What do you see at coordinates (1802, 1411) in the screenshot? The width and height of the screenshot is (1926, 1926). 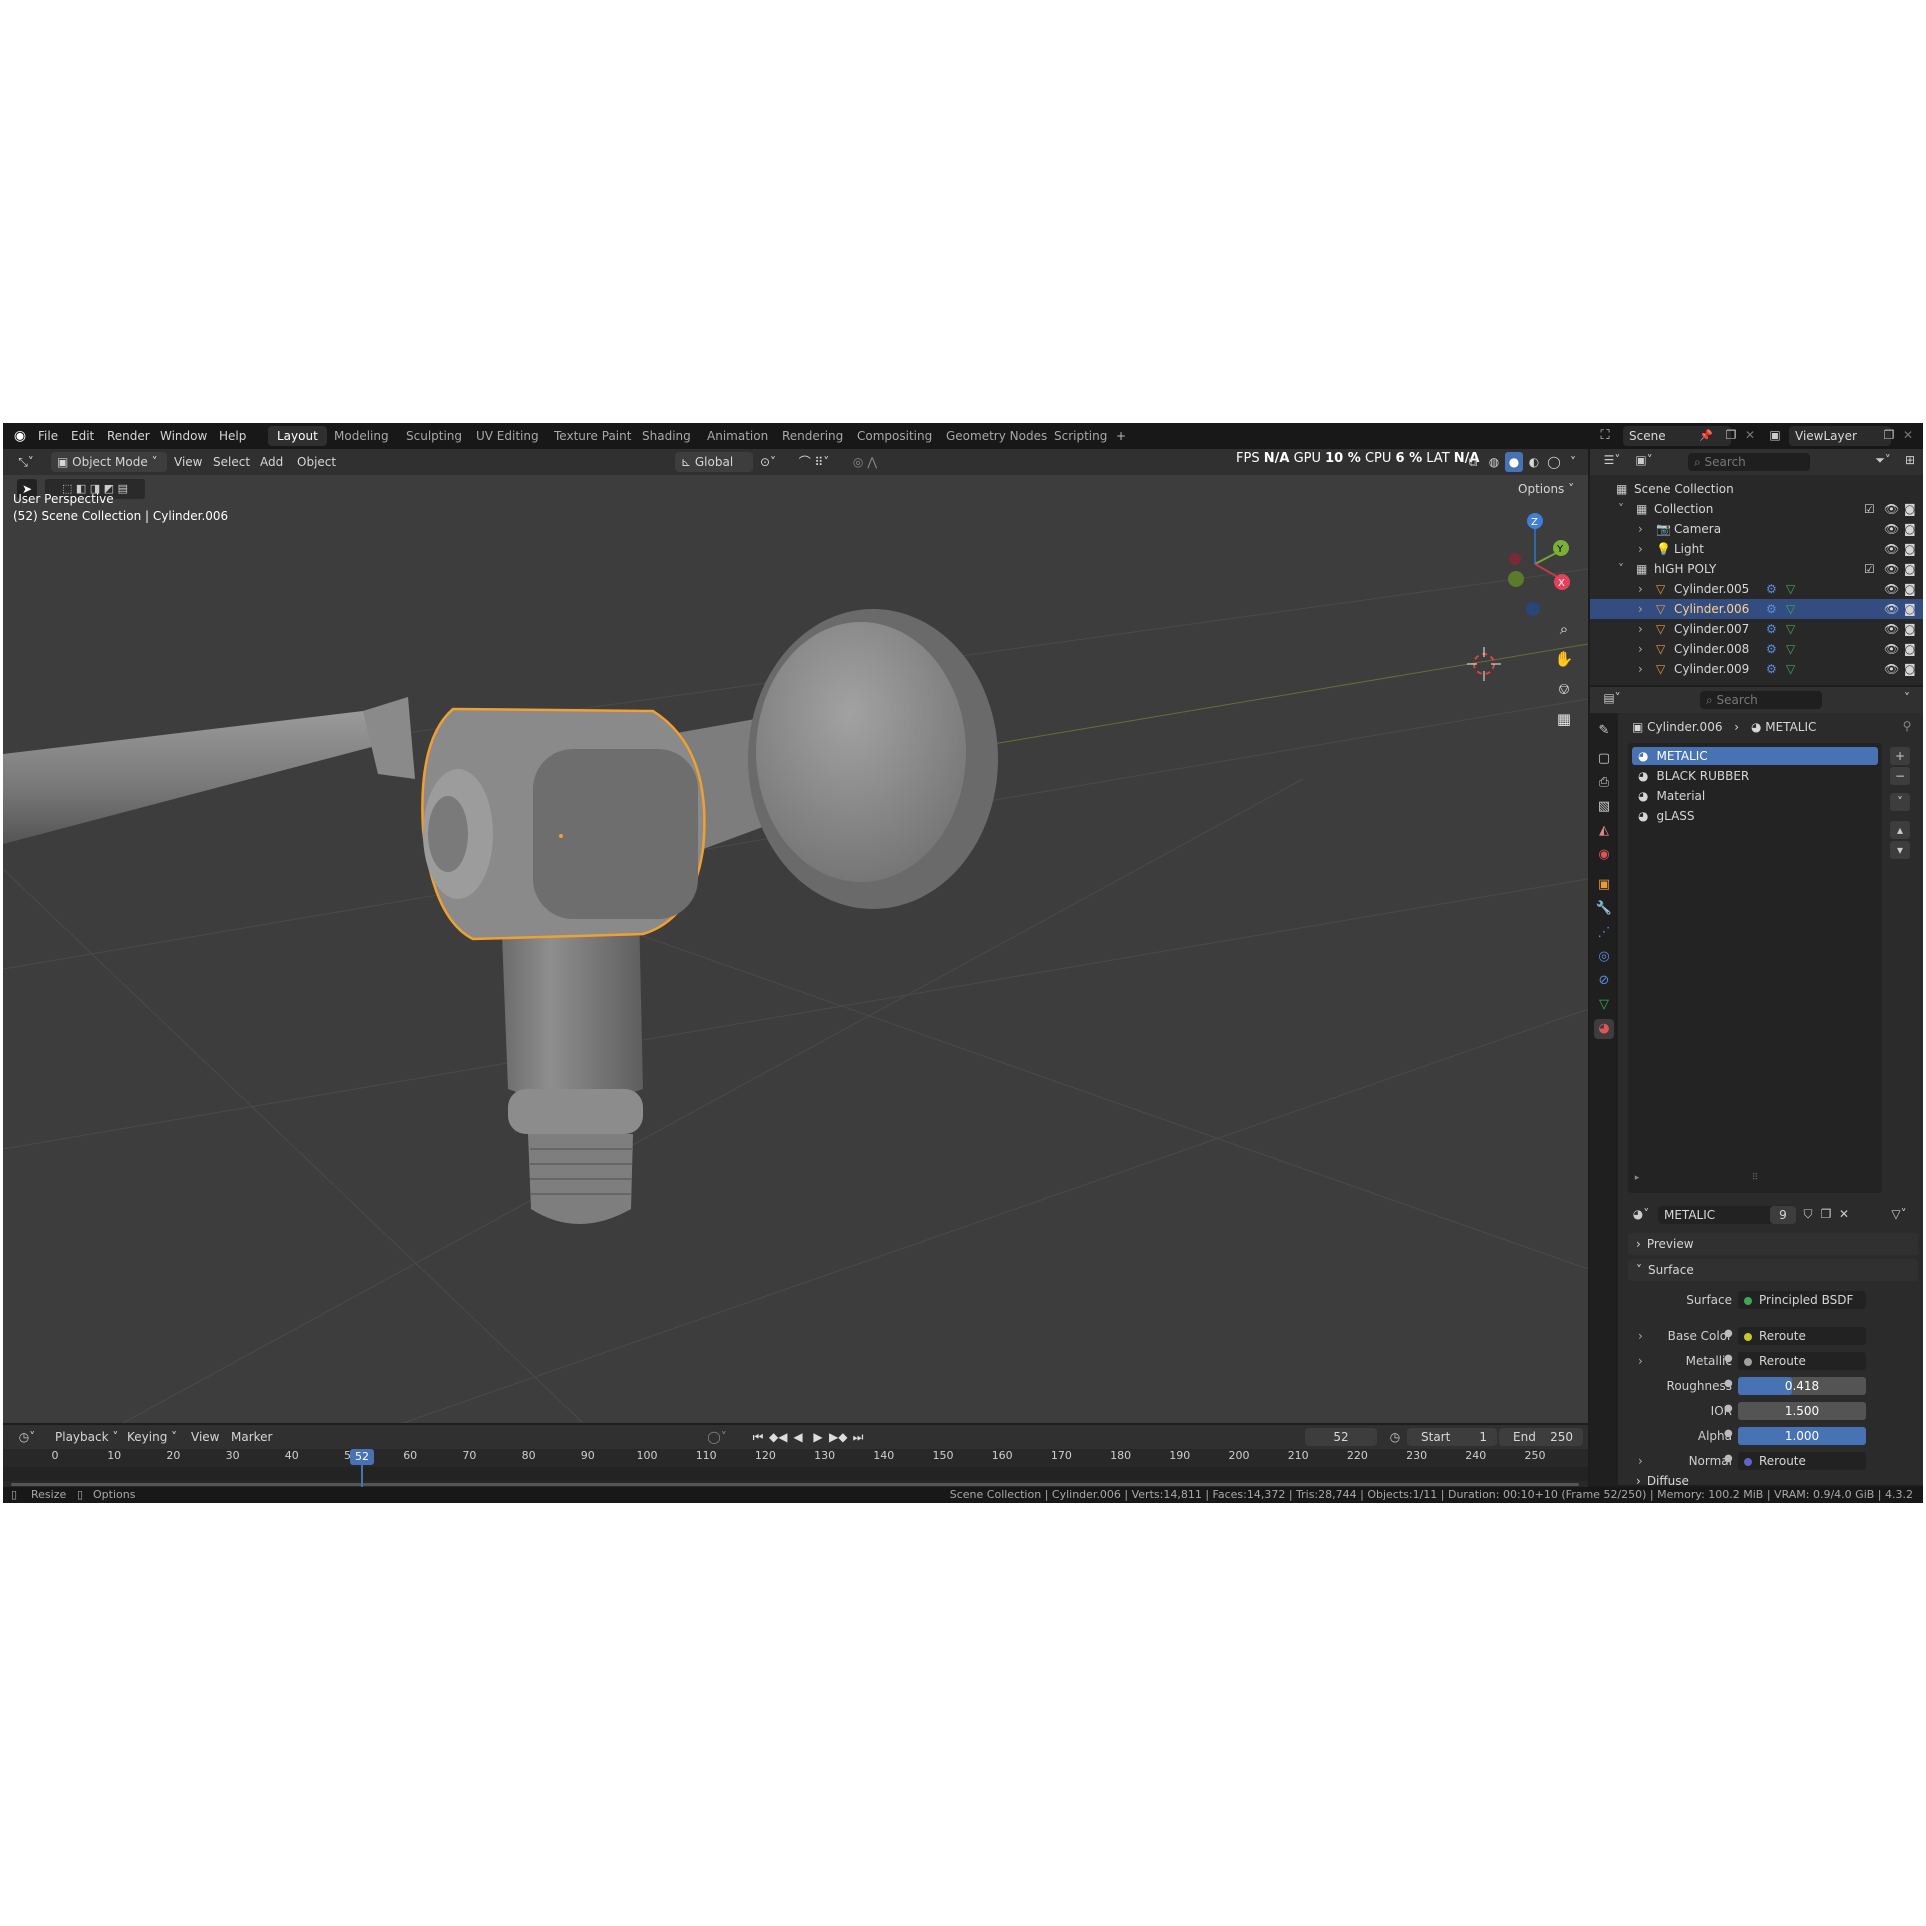 I see `value-slider: 1.500` at bounding box center [1802, 1411].